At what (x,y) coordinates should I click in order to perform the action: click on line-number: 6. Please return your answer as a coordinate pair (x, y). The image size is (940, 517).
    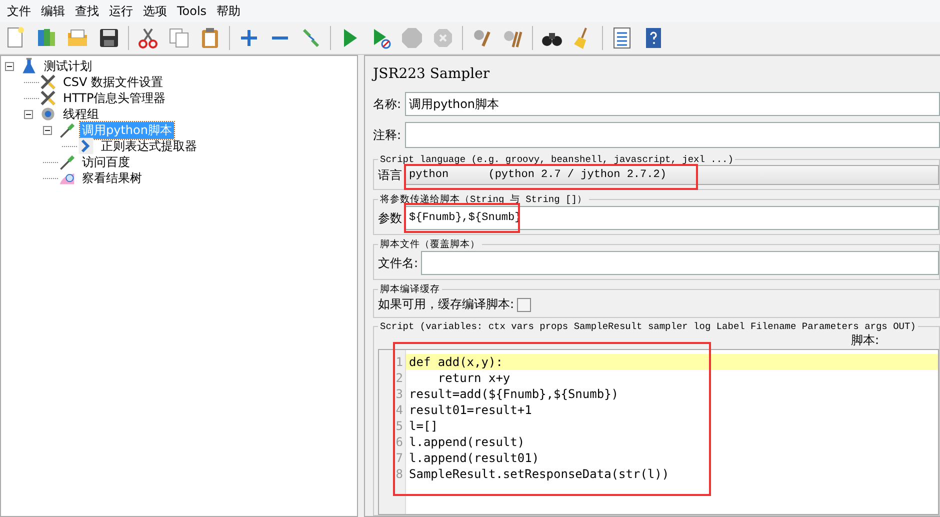
    Looking at the image, I should click on (399, 442).